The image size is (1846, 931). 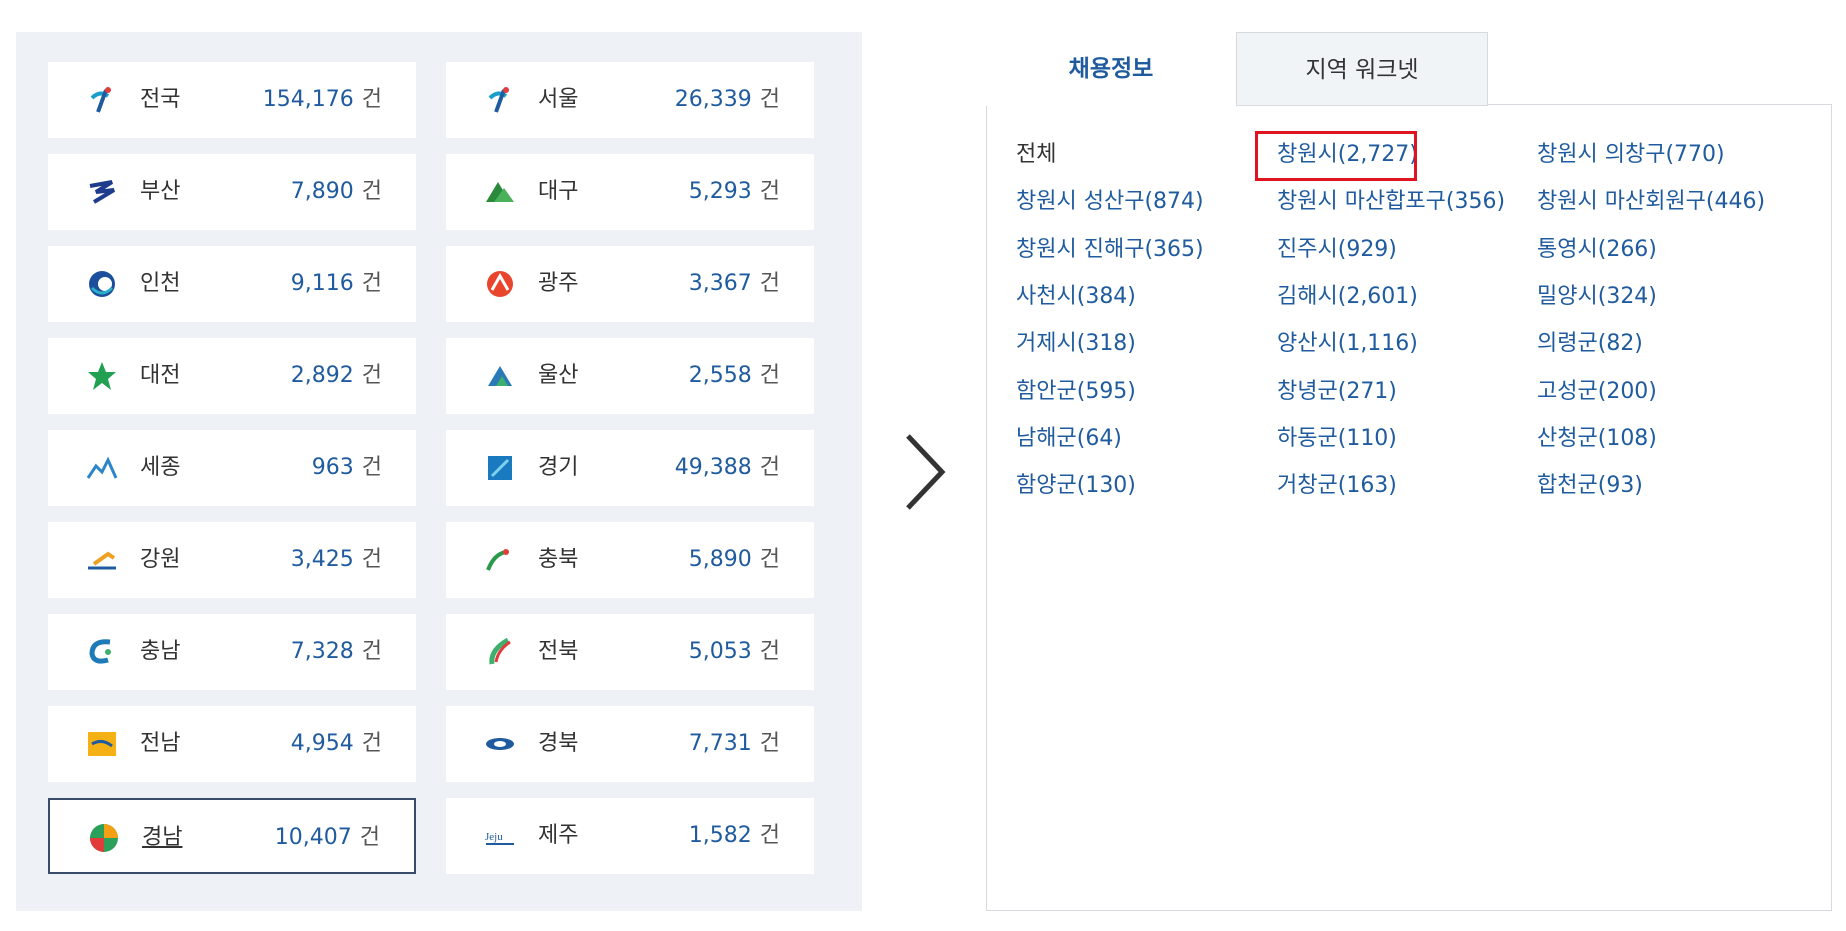 What do you see at coordinates (498, 100) in the screenshot?
I see `seoul-logo-icon` at bounding box center [498, 100].